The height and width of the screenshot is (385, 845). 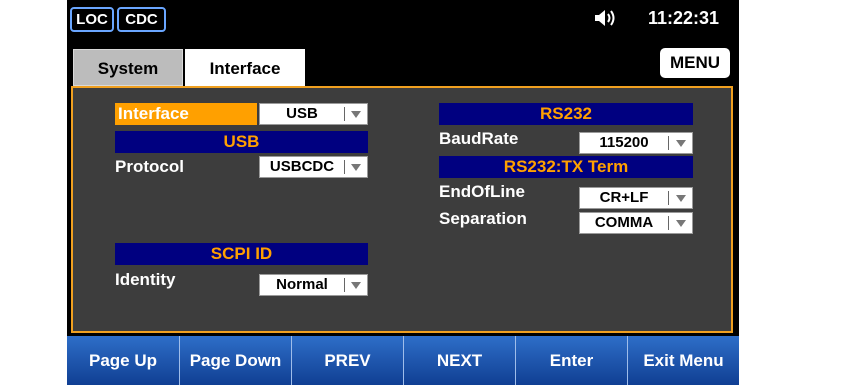 What do you see at coordinates (302, 166) in the screenshot?
I see `protocol-value: USBCDC` at bounding box center [302, 166].